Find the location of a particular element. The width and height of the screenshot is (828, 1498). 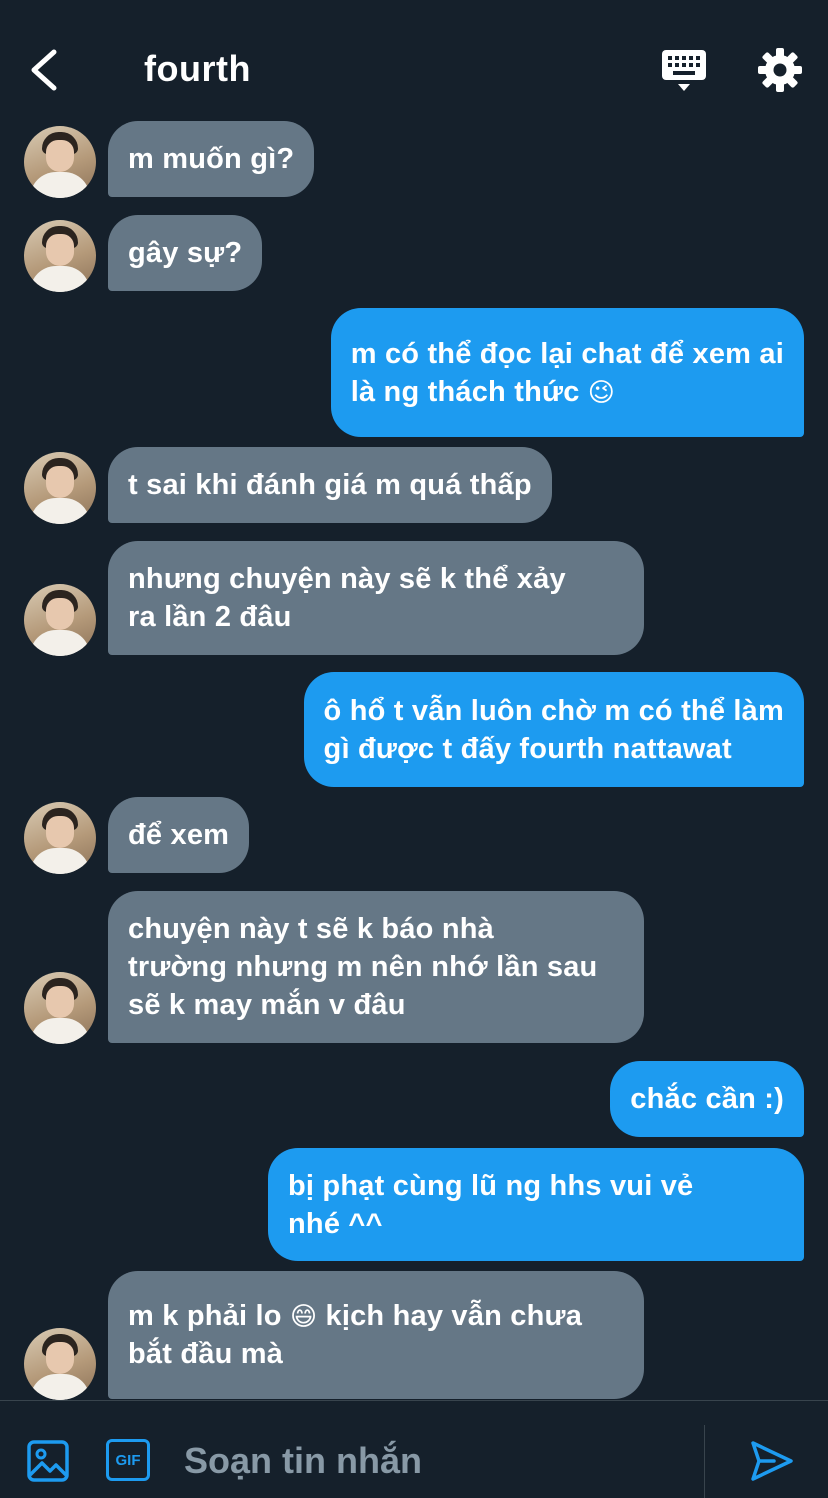

chevron-left-icon is located at coordinates (44, 70).